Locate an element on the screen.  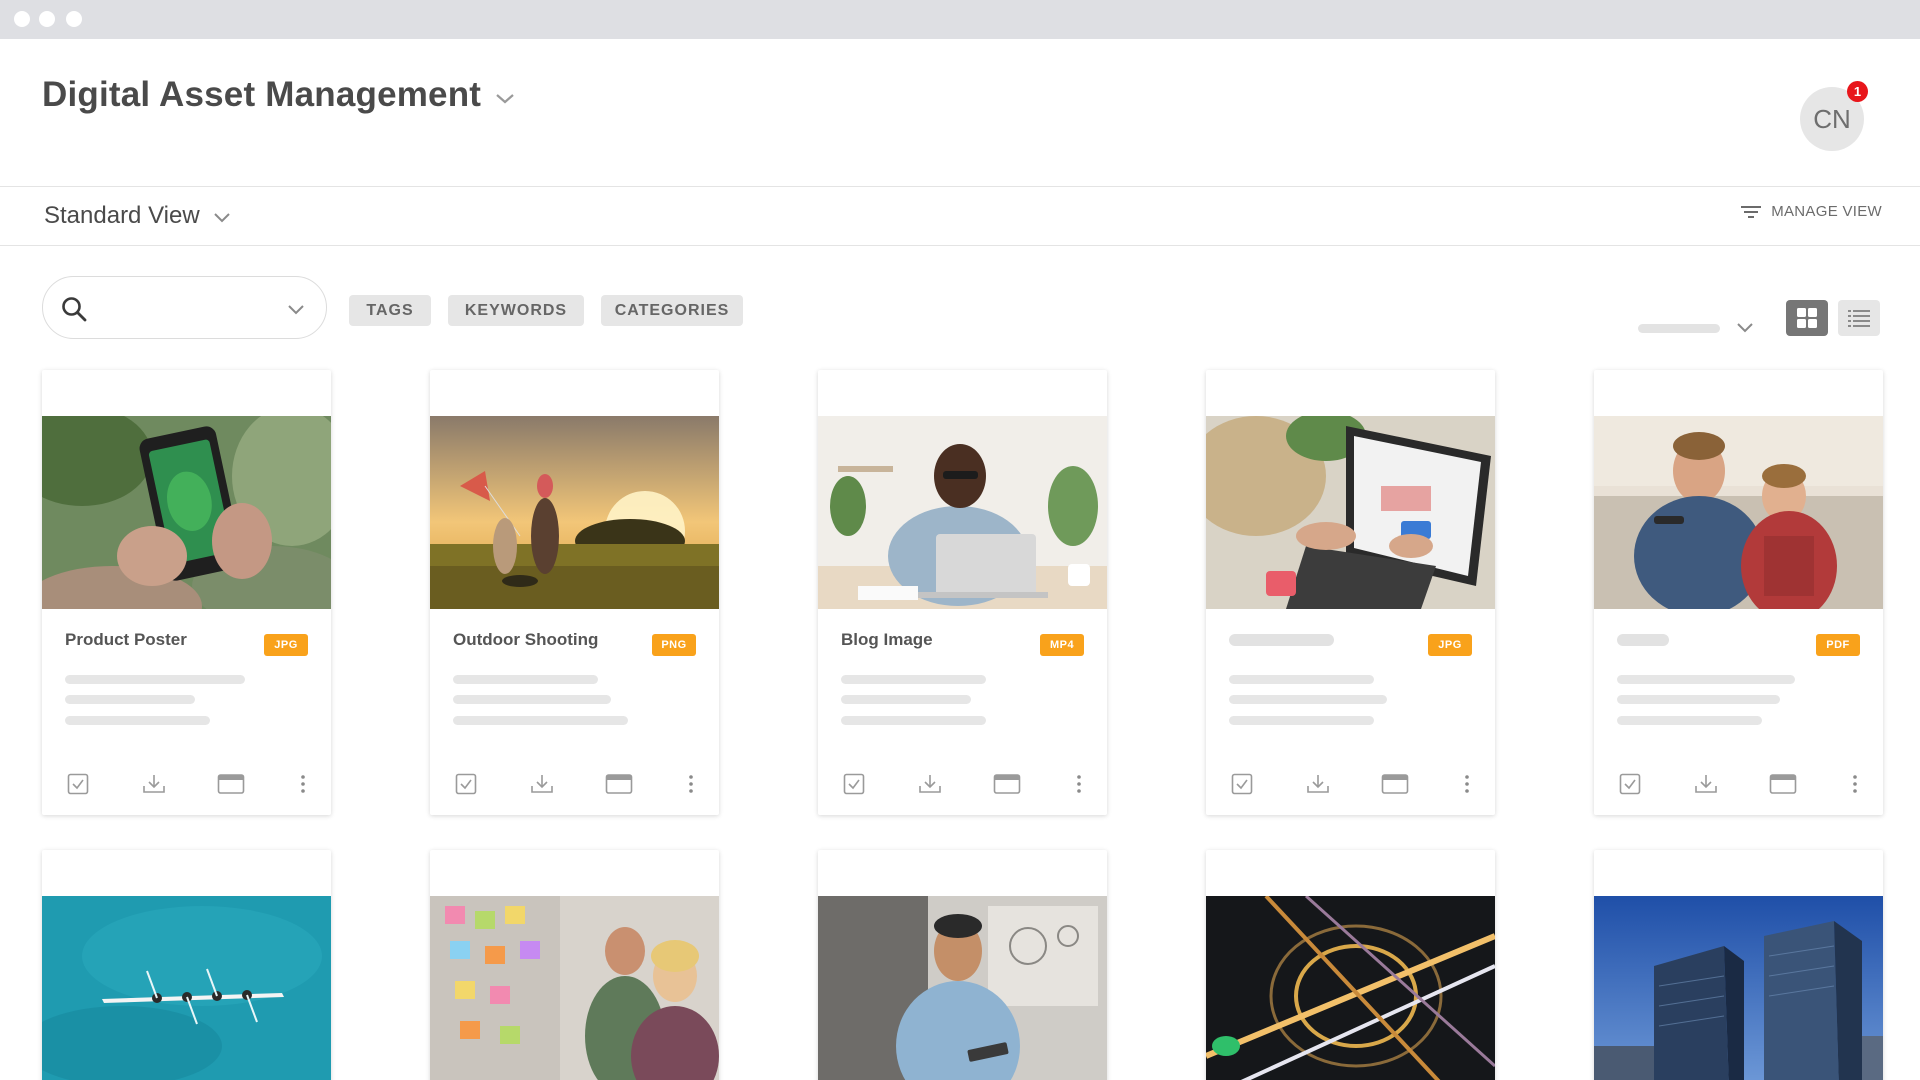
filter-lines-icon is located at coordinates (1751, 211).